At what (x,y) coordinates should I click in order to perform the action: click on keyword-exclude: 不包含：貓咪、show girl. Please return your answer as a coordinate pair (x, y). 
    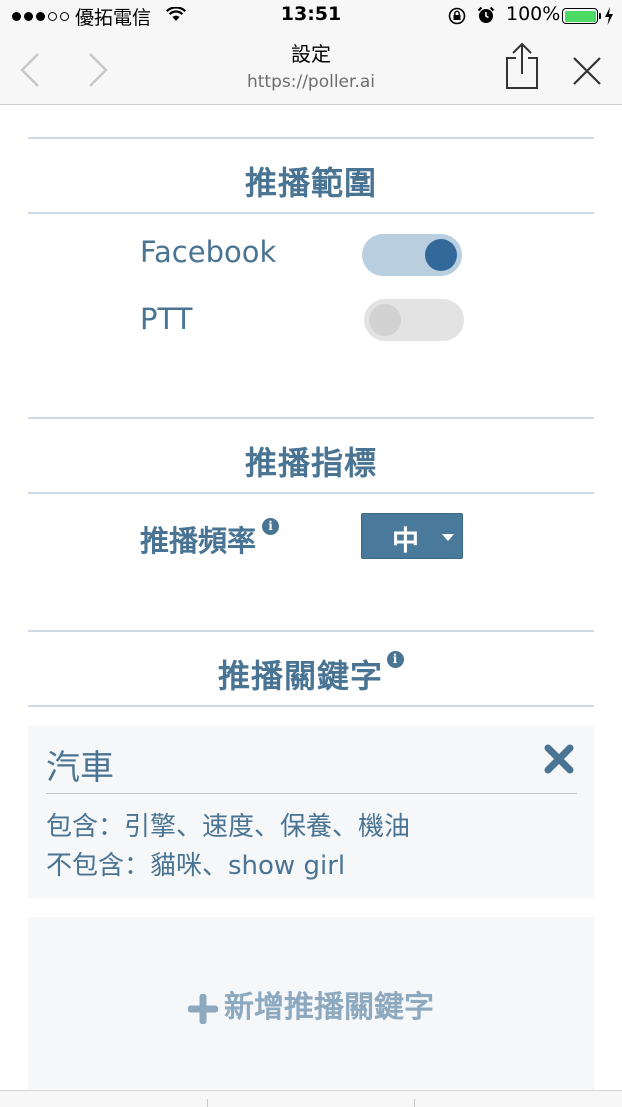
    Looking at the image, I should click on (196, 866).